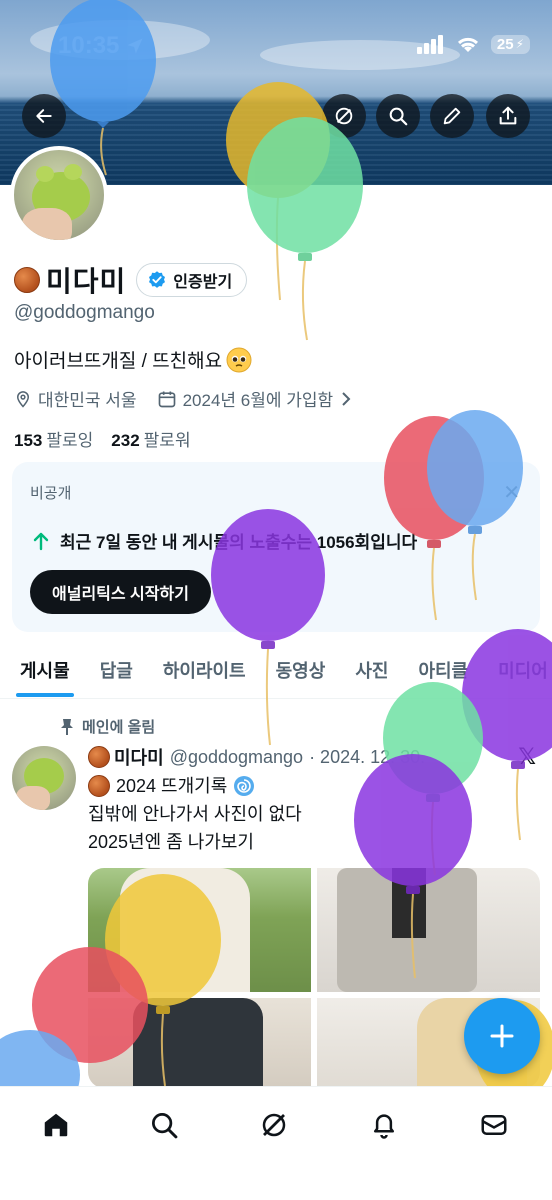 The height and width of the screenshot is (1200, 552). I want to click on bell-icon, so click(384, 1126).